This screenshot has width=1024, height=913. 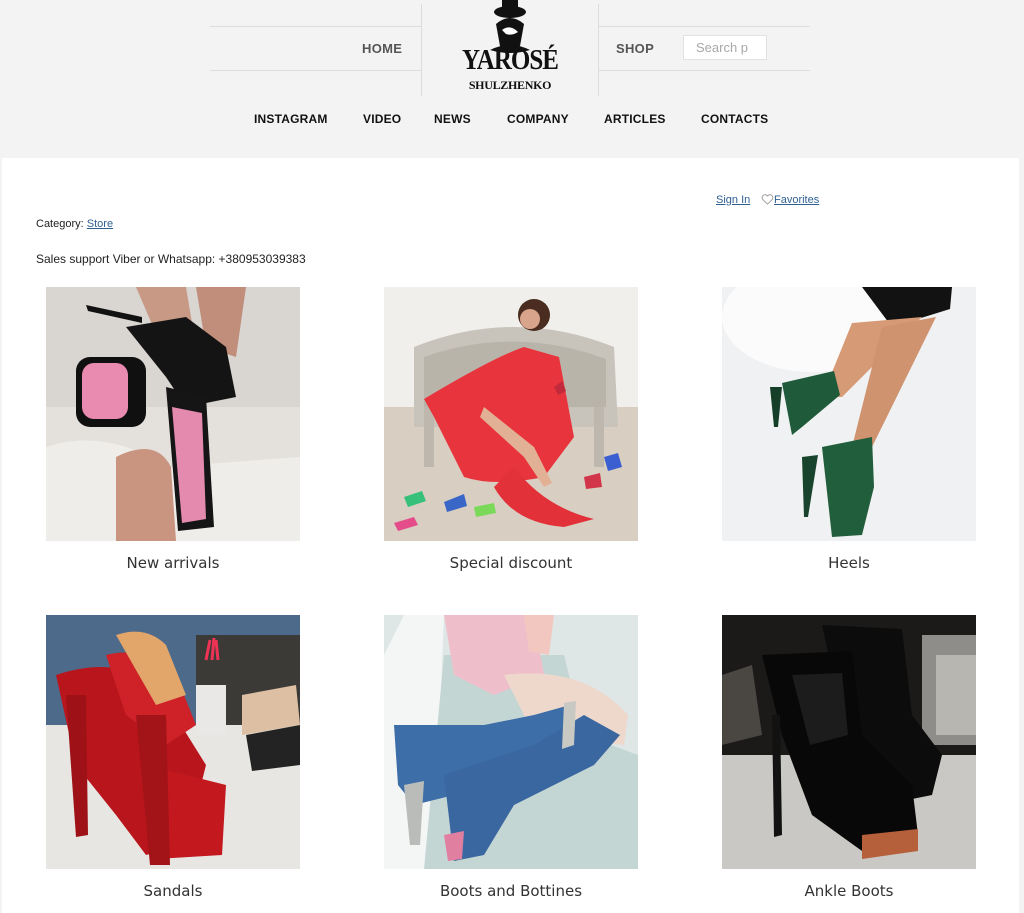 What do you see at coordinates (382, 48) in the screenshot?
I see `nav-home-link: HOME` at bounding box center [382, 48].